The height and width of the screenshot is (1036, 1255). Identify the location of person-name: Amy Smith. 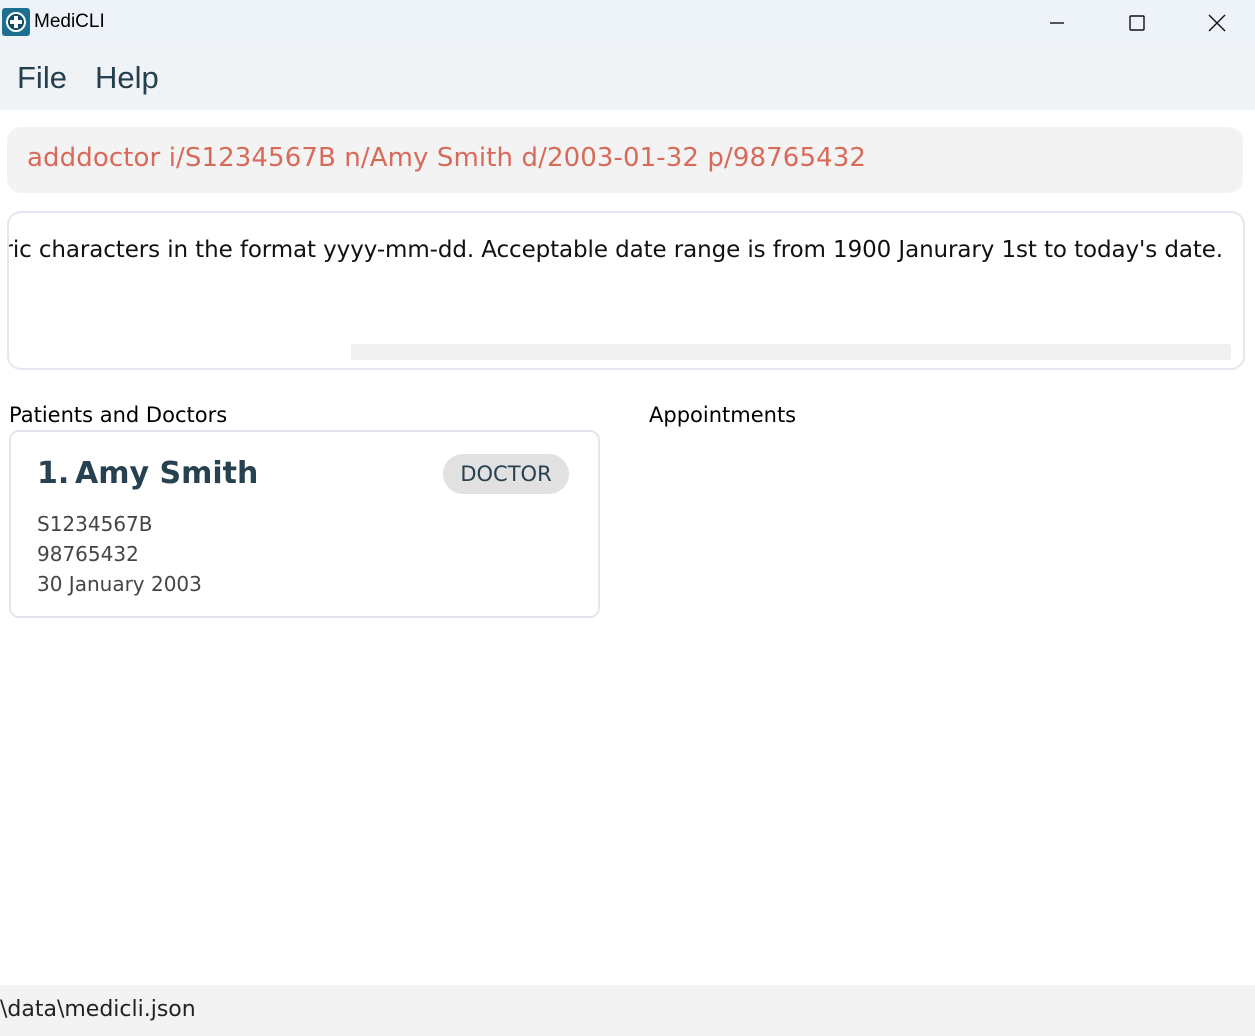
(167, 473).